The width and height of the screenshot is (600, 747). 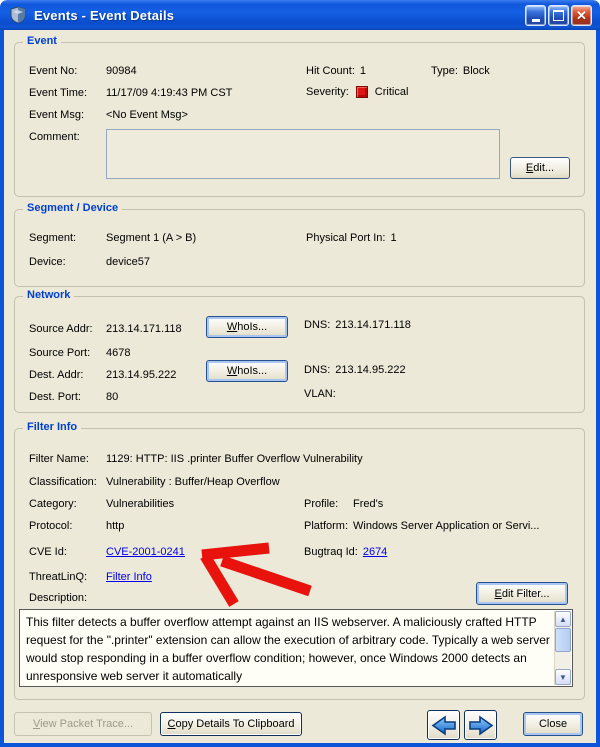 I want to click on maximize-button, so click(x=558, y=15).